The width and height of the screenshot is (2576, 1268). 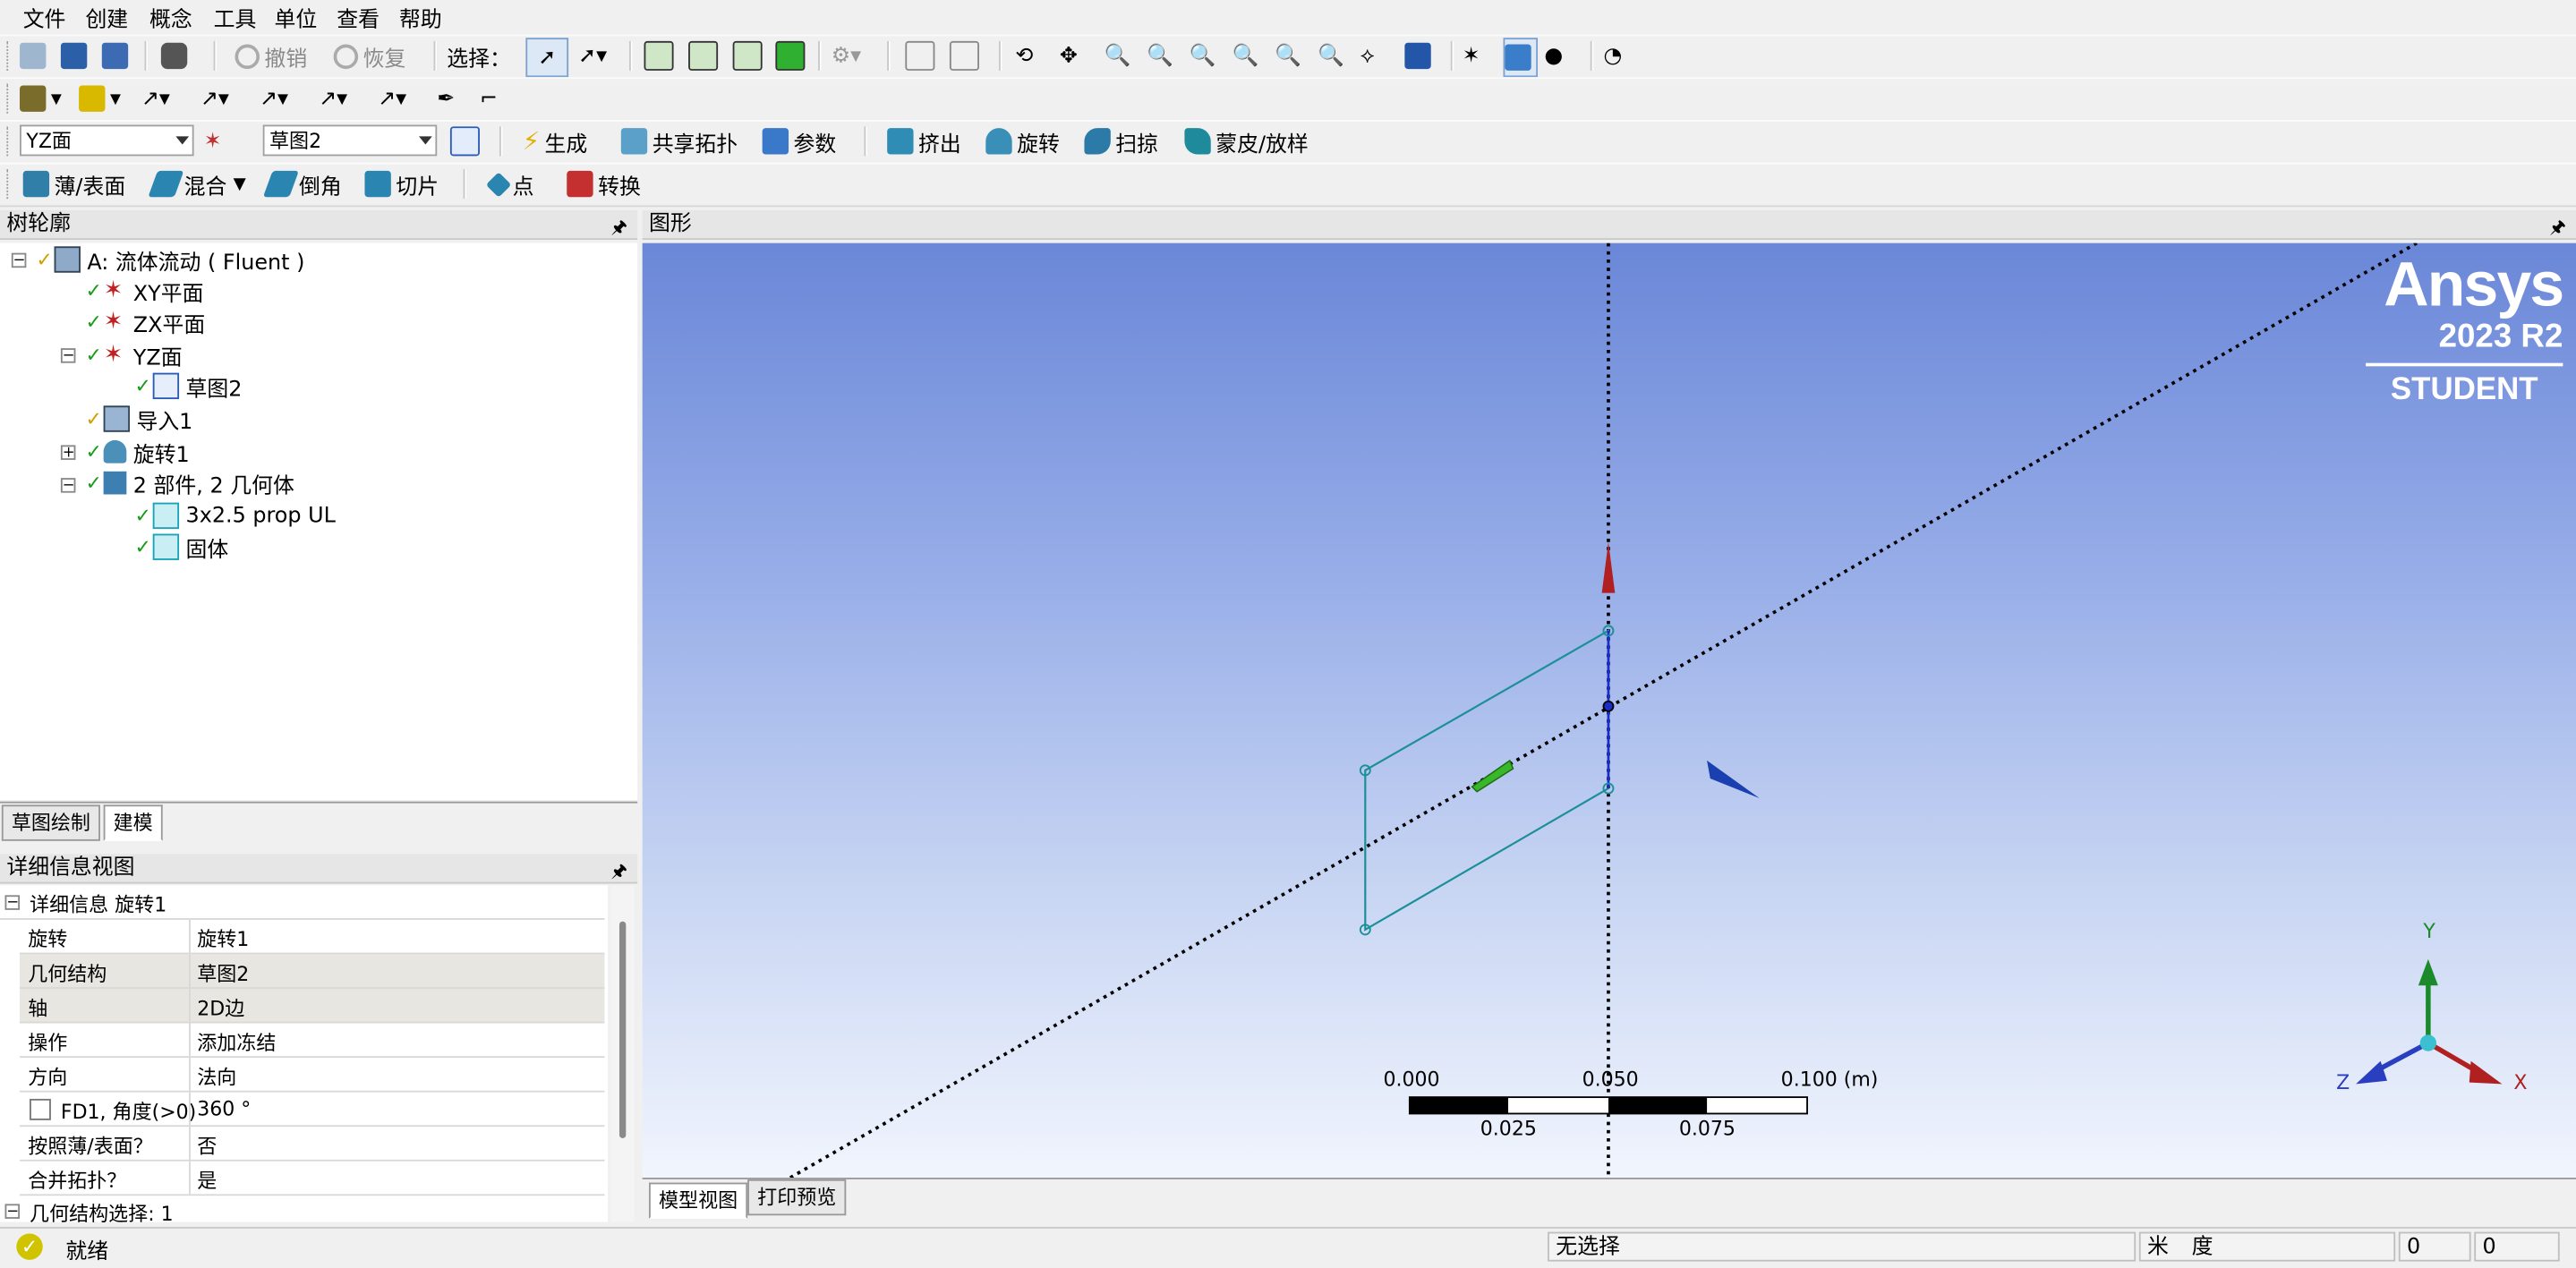 What do you see at coordinates (133, 355) in the screenshot?
I see `tree-node-yz-plane: ✓ ✶ YZ面` at bounding box center [133, 355].